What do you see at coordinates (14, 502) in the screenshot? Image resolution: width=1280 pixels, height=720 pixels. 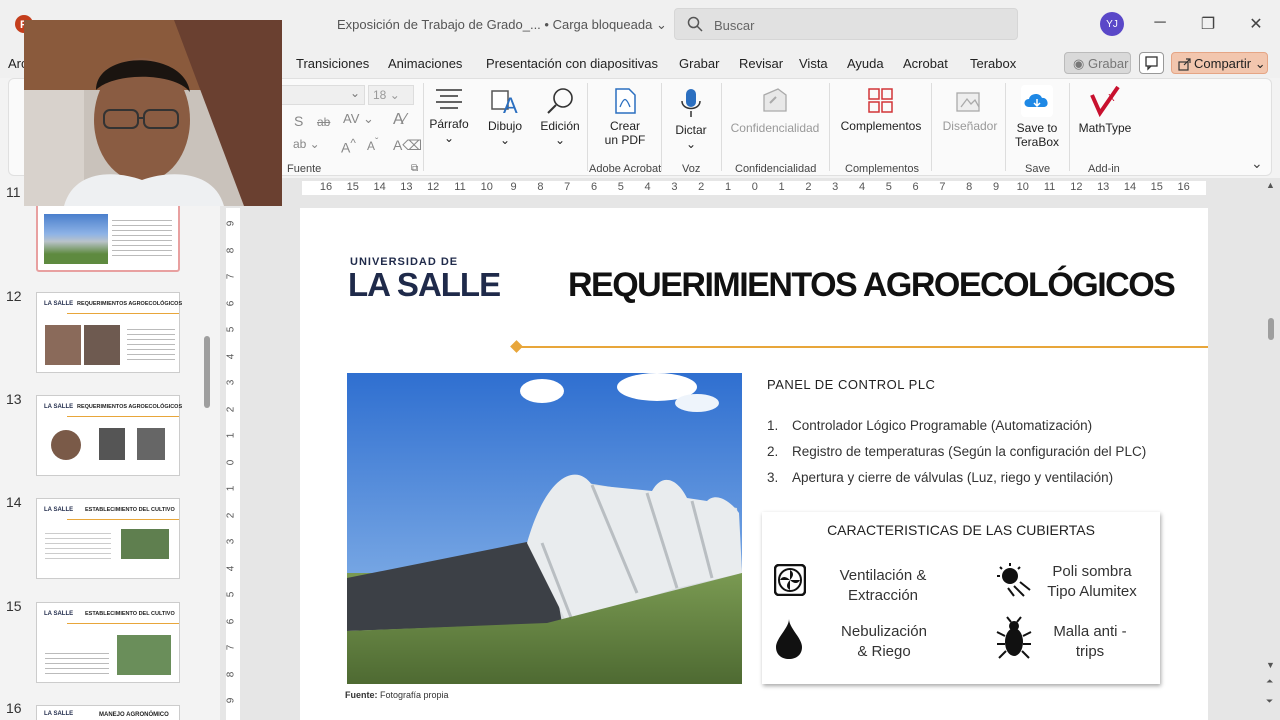 I see `slide-number: 14` at bounding box center [14, 502].